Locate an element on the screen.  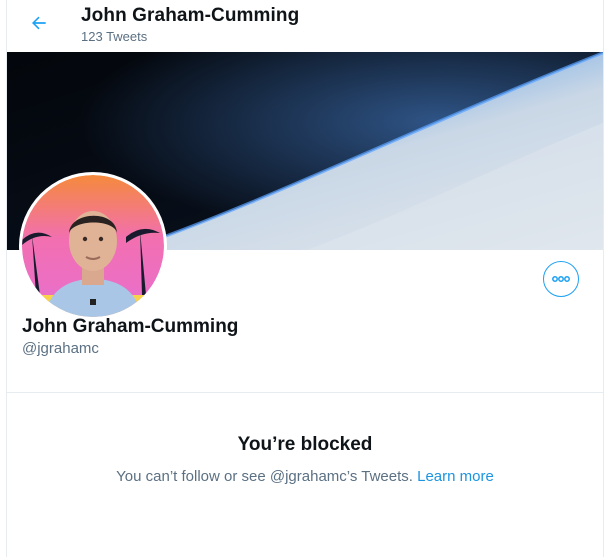
arrow-left-icon is located at coordinates (39, 23).